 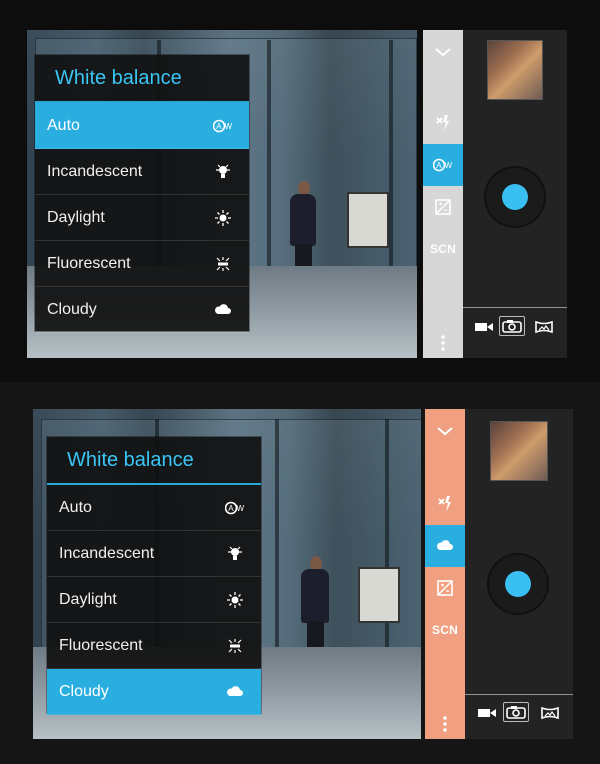 I want to click on white-balance-button: AW, so click(x=443, y=165).